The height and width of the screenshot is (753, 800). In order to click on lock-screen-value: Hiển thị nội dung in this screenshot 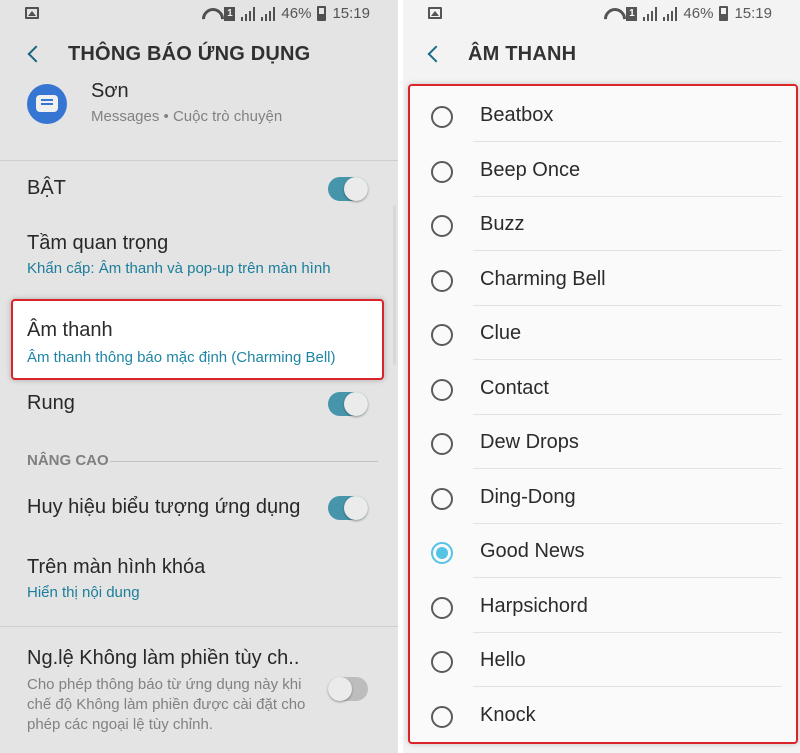, I will do `click(83, 592)`.